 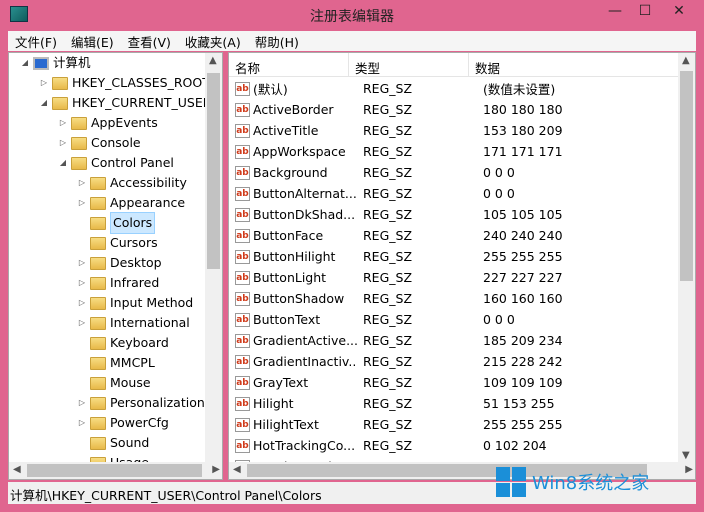 I want to click on tree-node: ◢ HKEY_CURRENT_USER, so click(x=125, y=103).